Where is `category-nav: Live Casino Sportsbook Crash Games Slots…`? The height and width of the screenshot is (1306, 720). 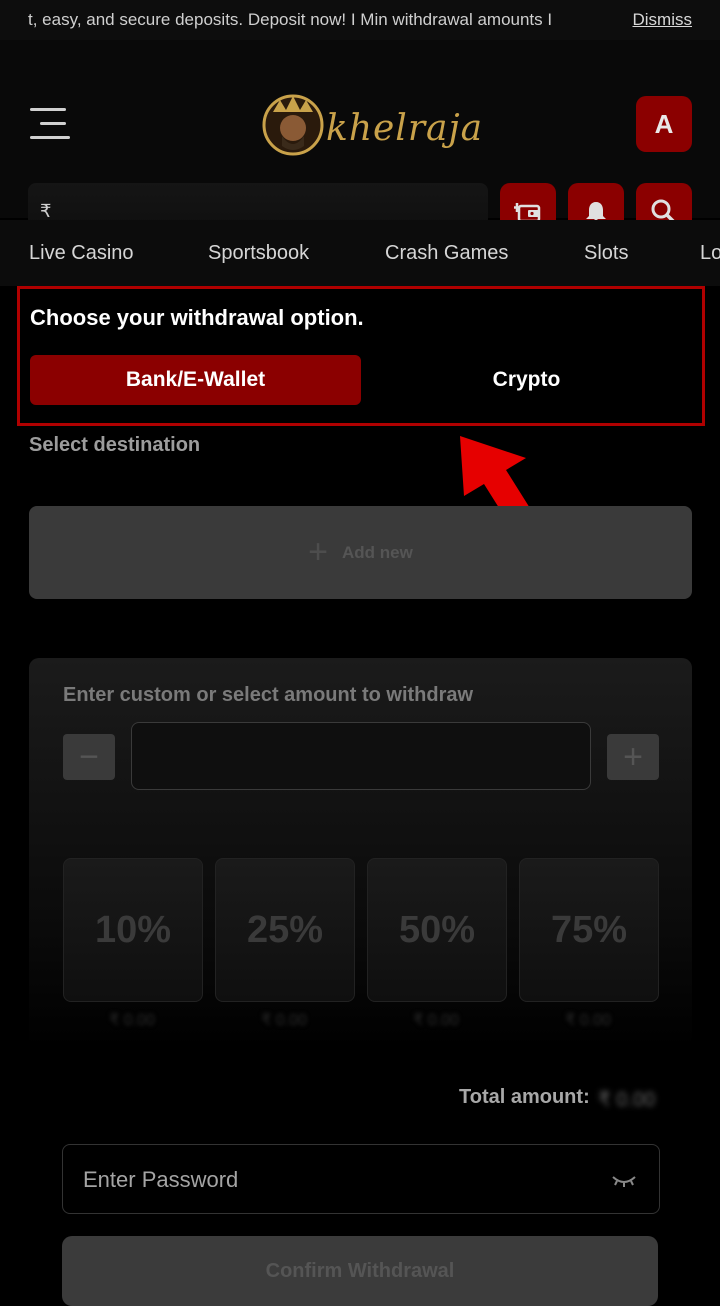 category-nav: Live Casino Sportsbook Crash Games Slots… is located at coordinates (360, 253).